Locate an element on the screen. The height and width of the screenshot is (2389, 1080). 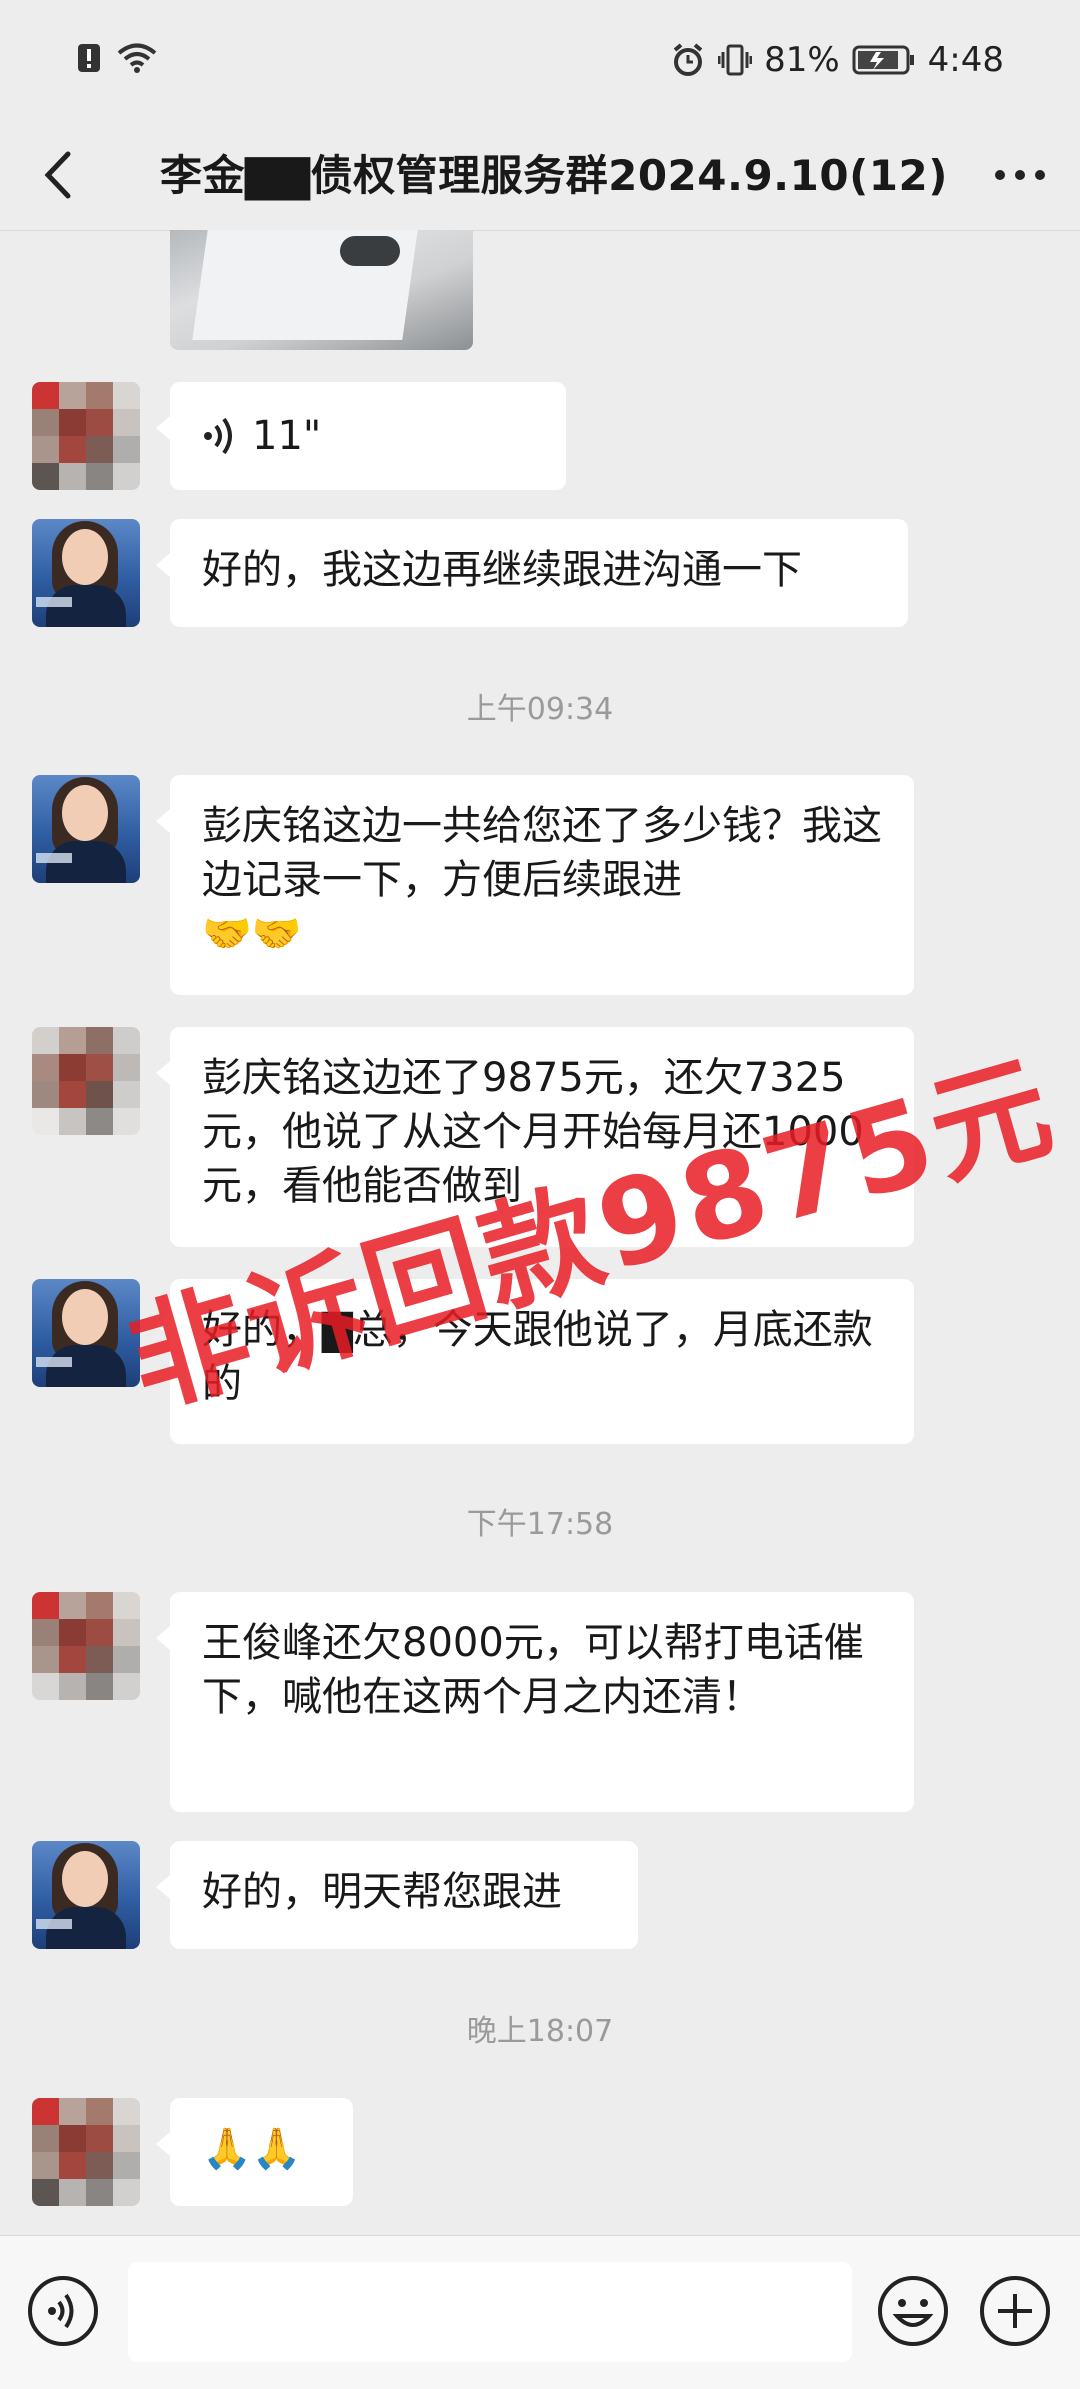
clock: 4:48 is located at coordinates (965, 60).